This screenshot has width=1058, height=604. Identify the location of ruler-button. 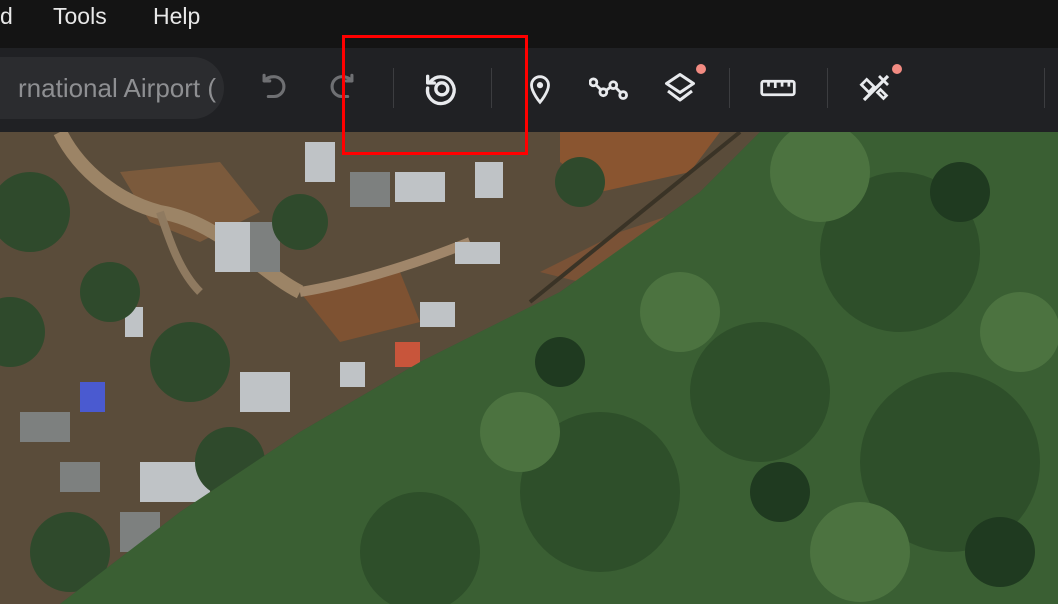
(778, 88).